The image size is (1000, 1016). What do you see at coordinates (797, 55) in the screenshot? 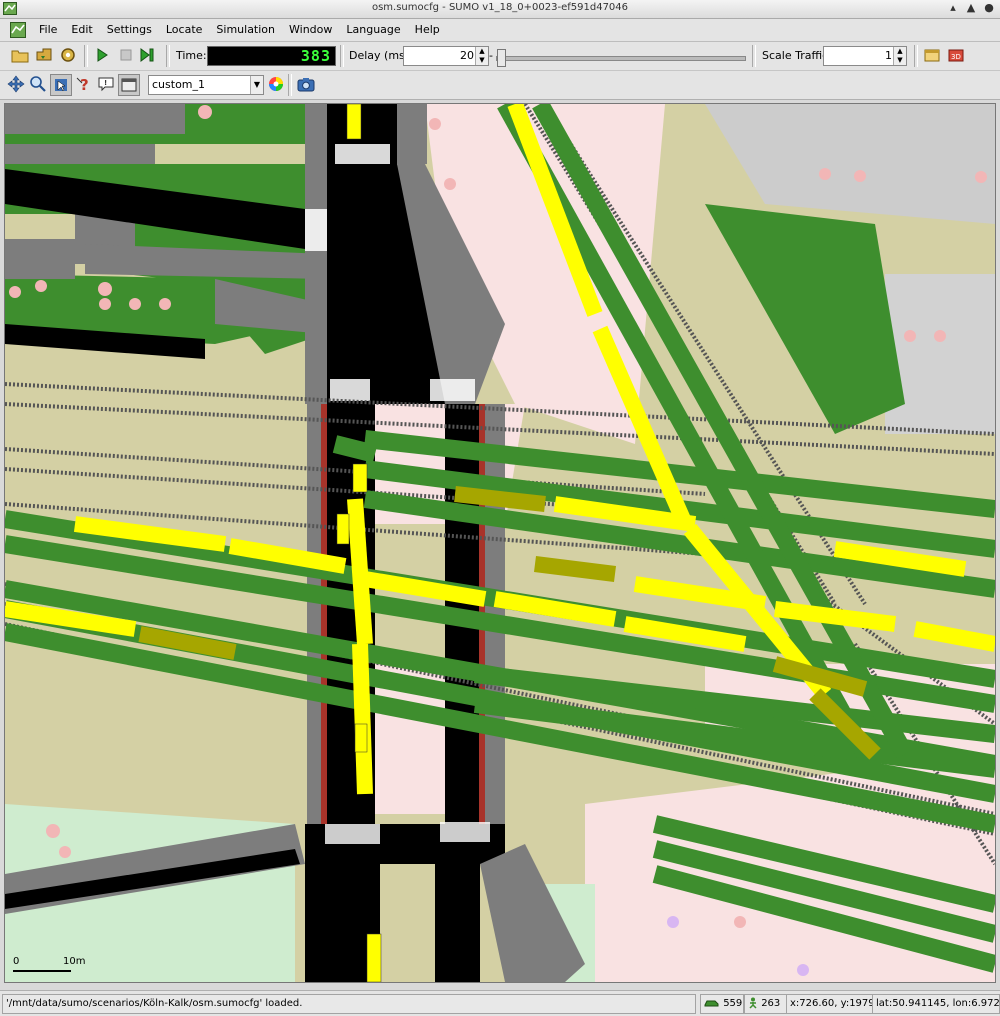
I see `scale-traffic-label: Scale Traffic:` at bounding box center [797, 55].